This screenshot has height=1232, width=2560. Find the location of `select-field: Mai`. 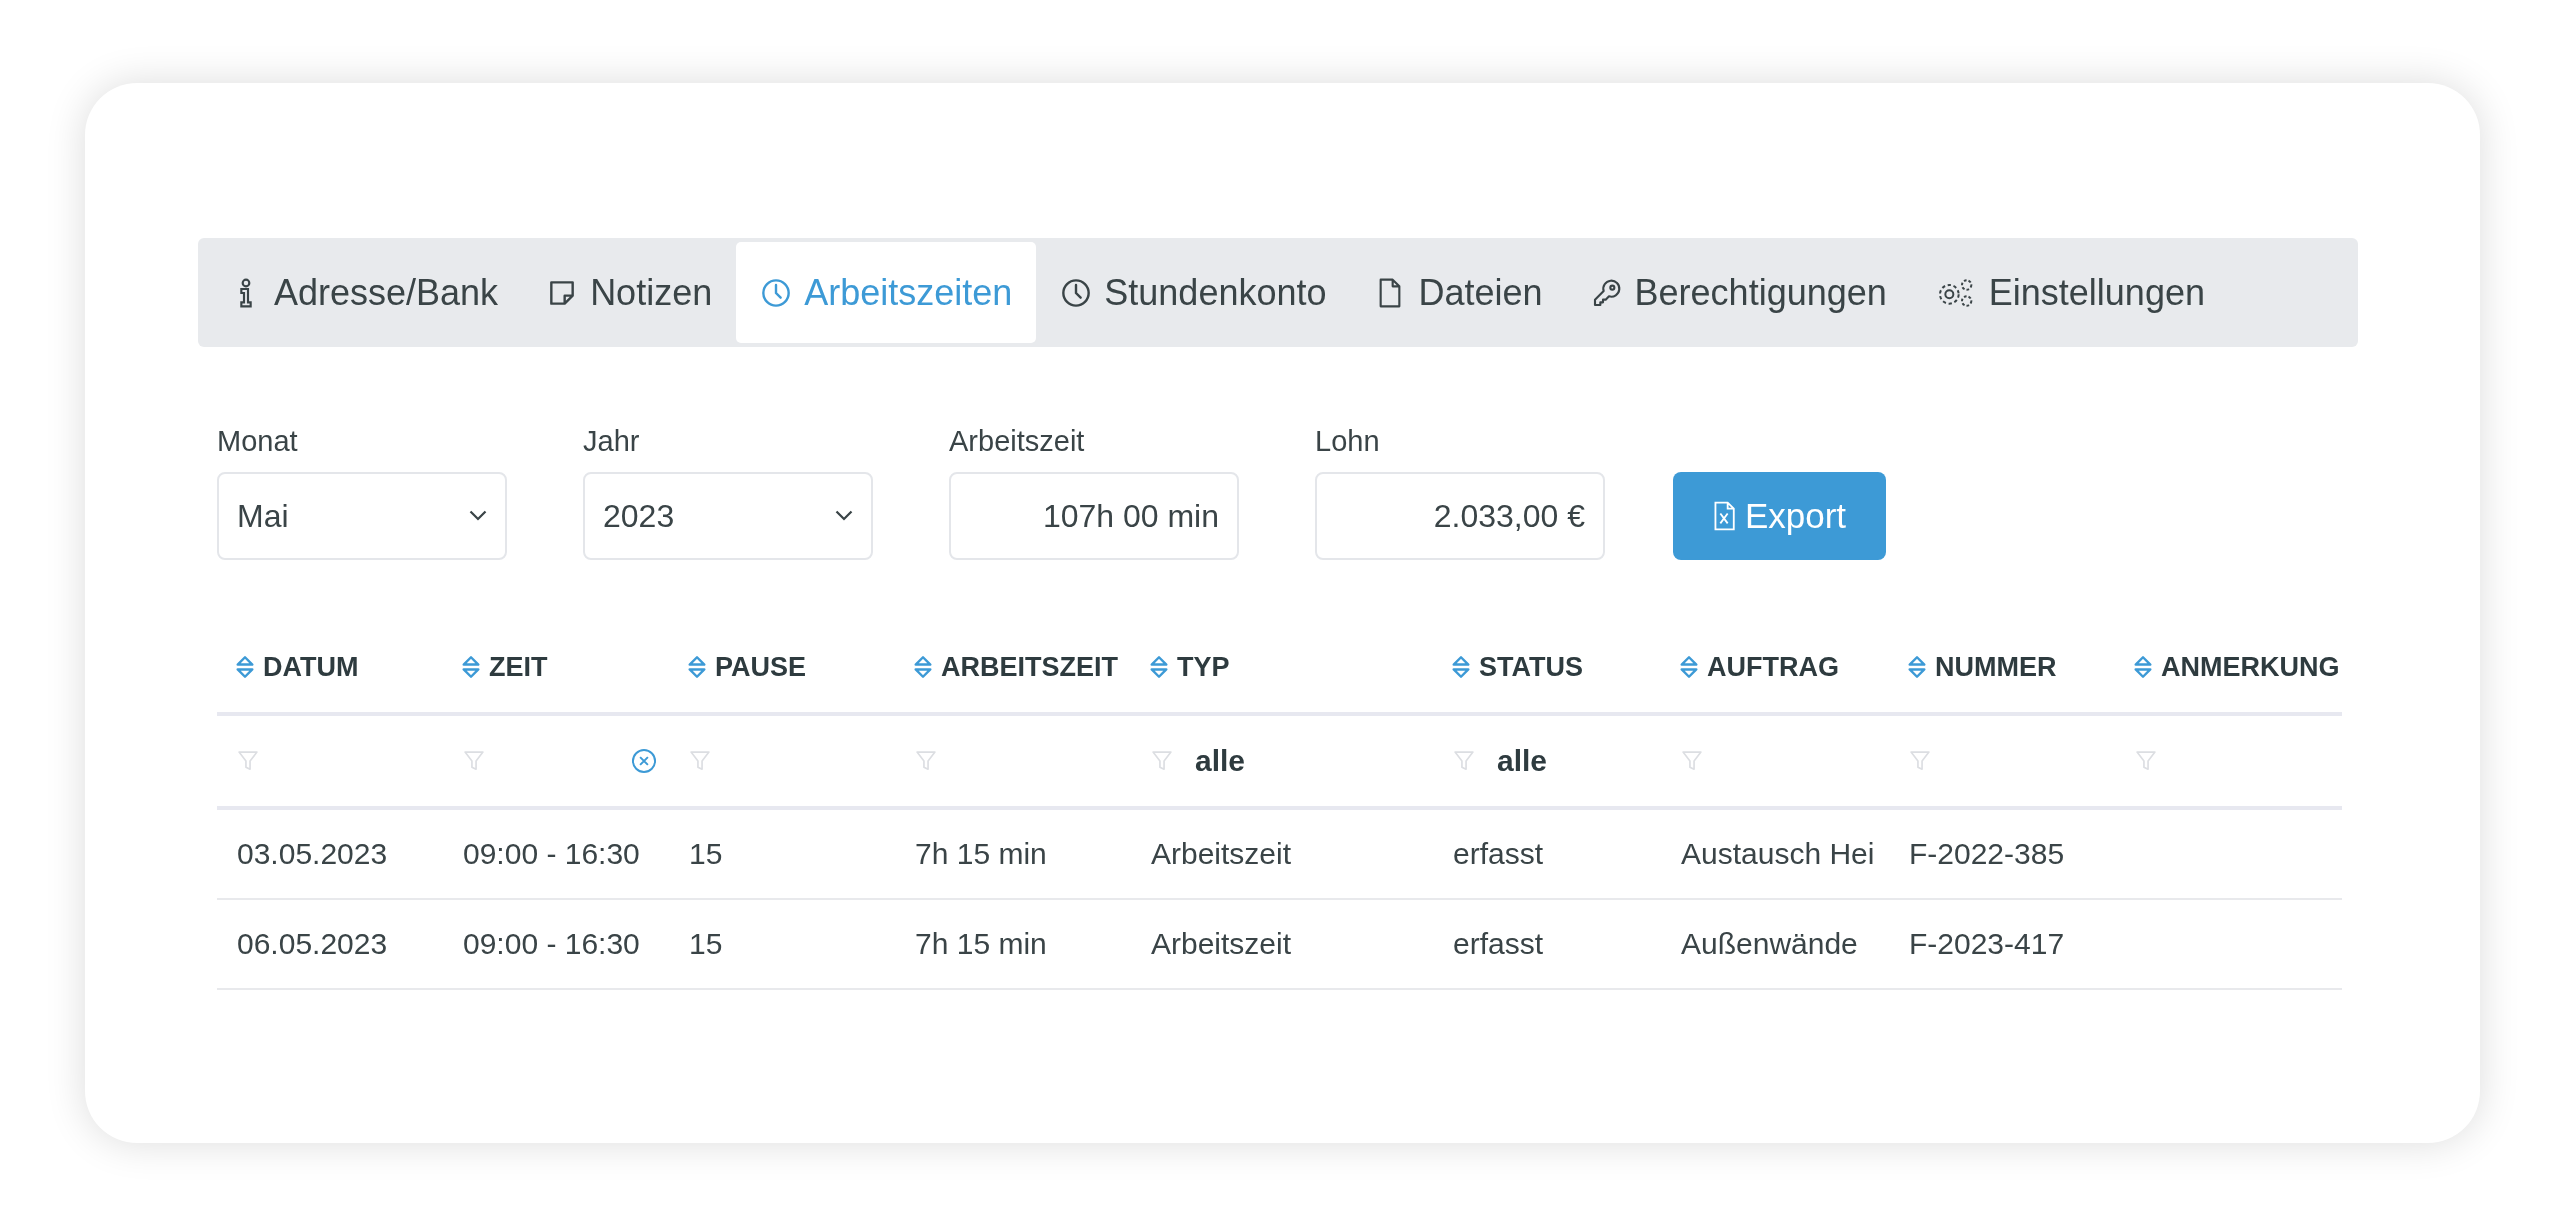

select-field: Mai is located at coordinates (362, 516).